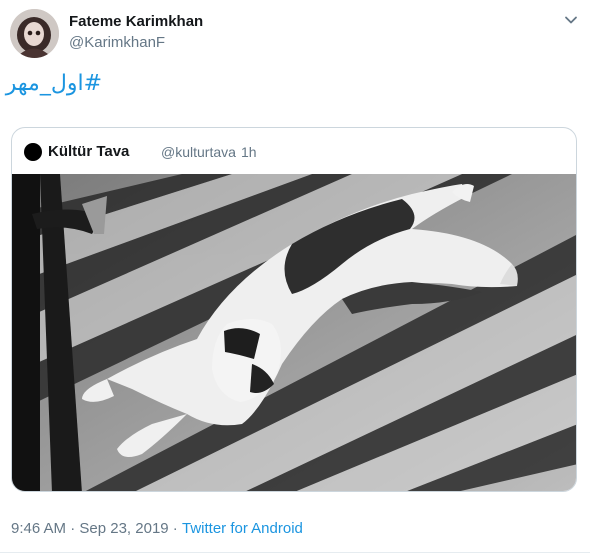 The image size is (590, 554). What do you see at coordinates (242, 528) in the screenshot?
I see `source-app-link: Twitter for Android` at bounding box center [242, 528].